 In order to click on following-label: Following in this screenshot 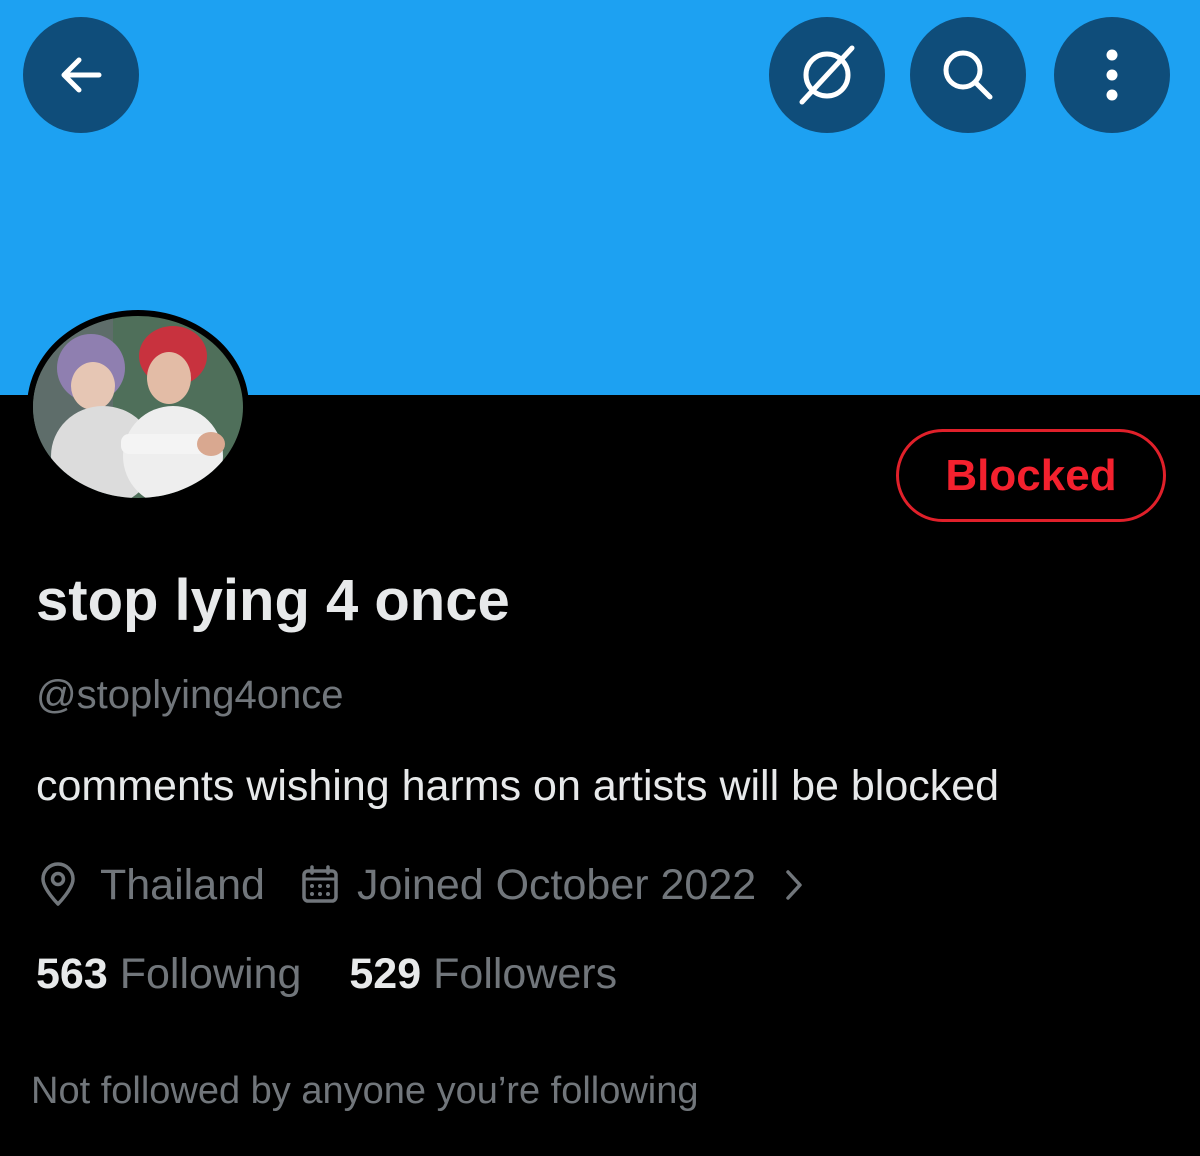, I will do `click(210, 974)`.